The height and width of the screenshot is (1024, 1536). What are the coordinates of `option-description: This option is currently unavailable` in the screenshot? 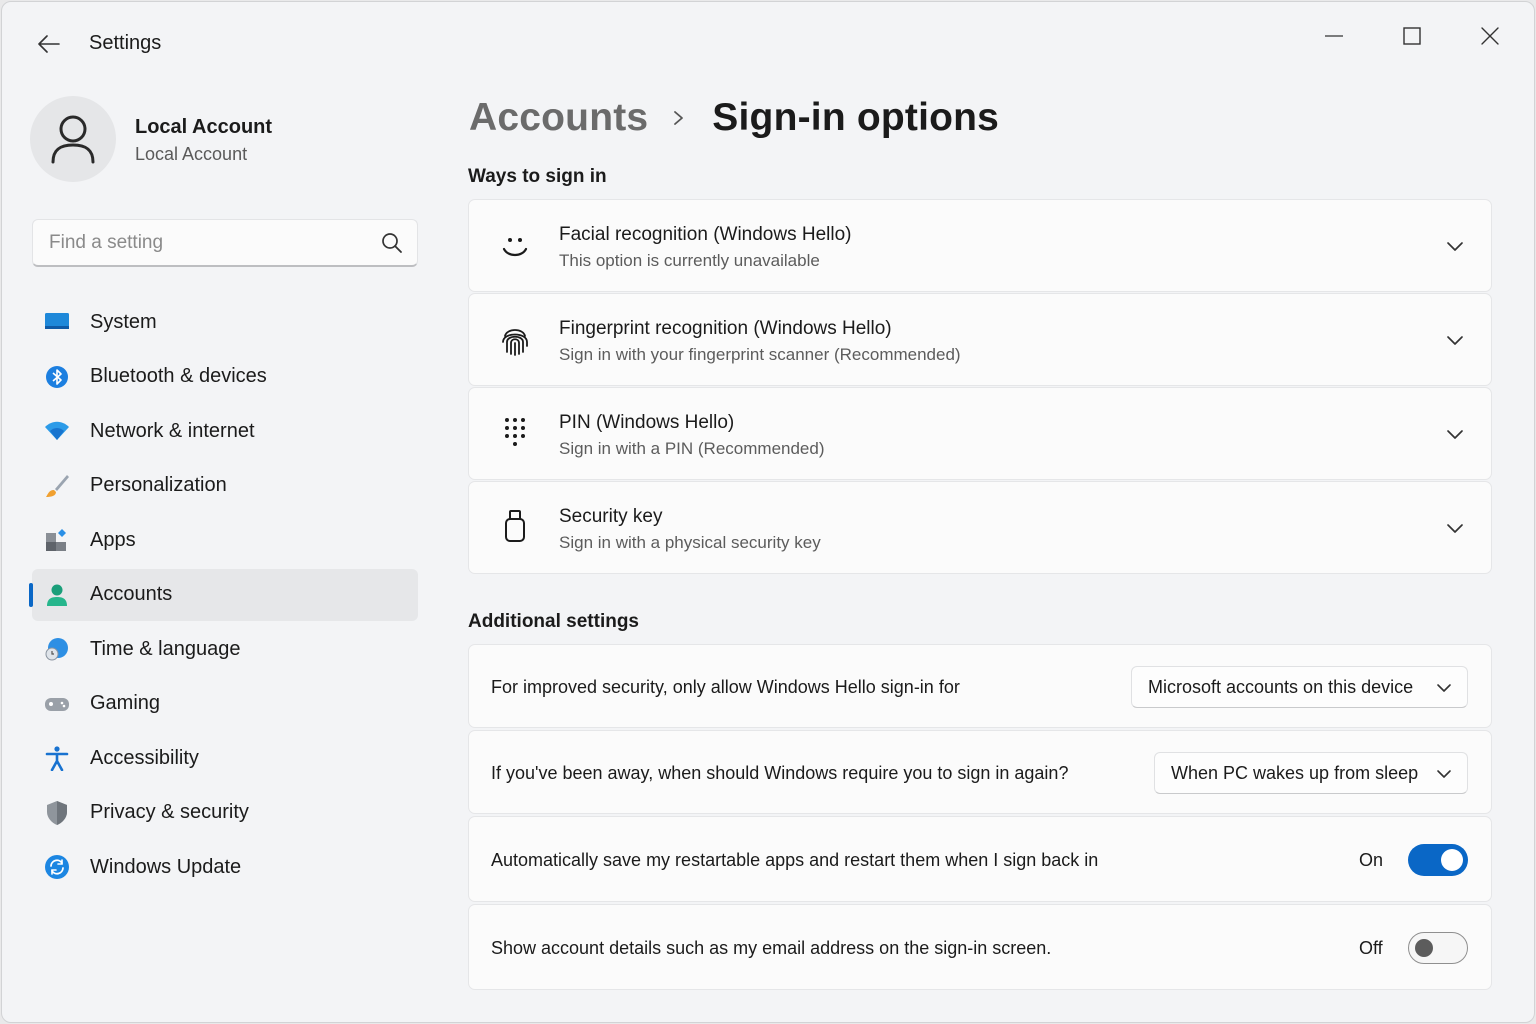 It's located at (689, 260).